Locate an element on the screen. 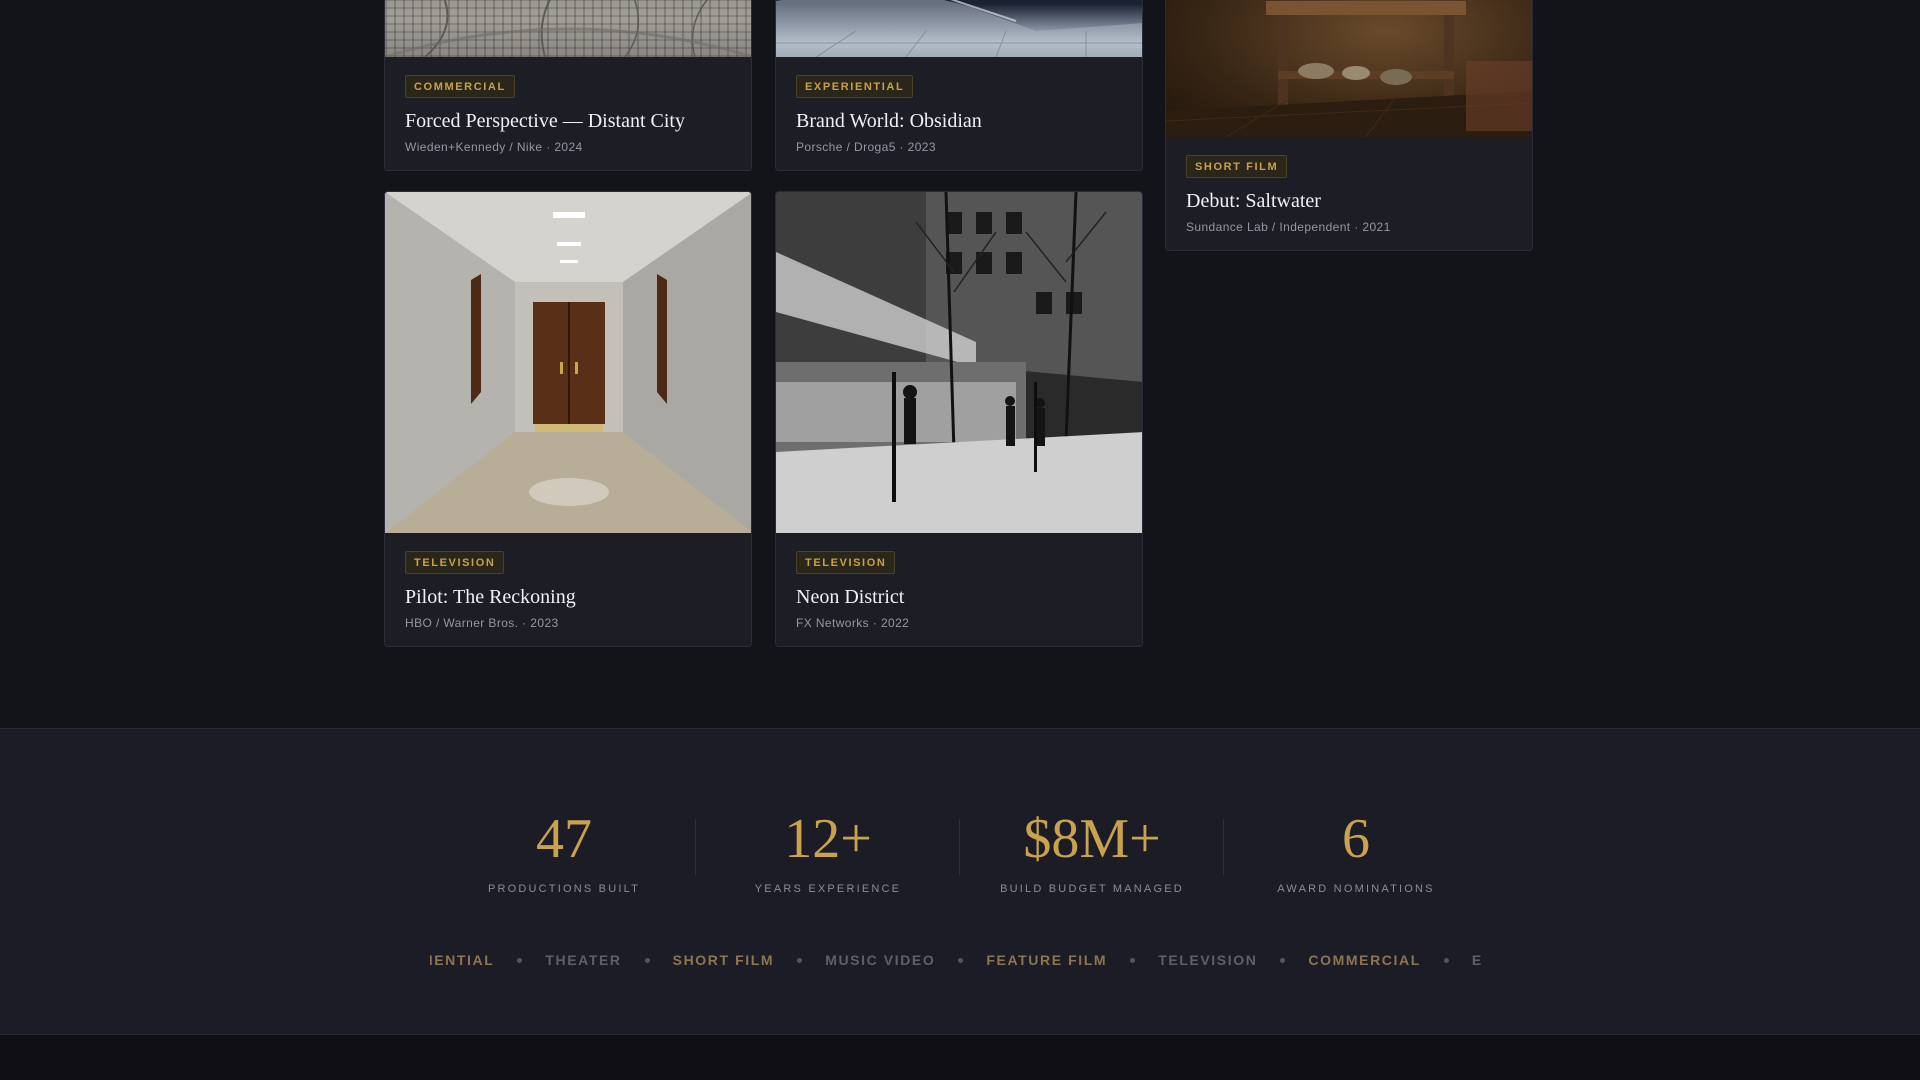  stat-productions-built: 47 PRODUCTIONS BUILT is located at coordinates (564, 852).